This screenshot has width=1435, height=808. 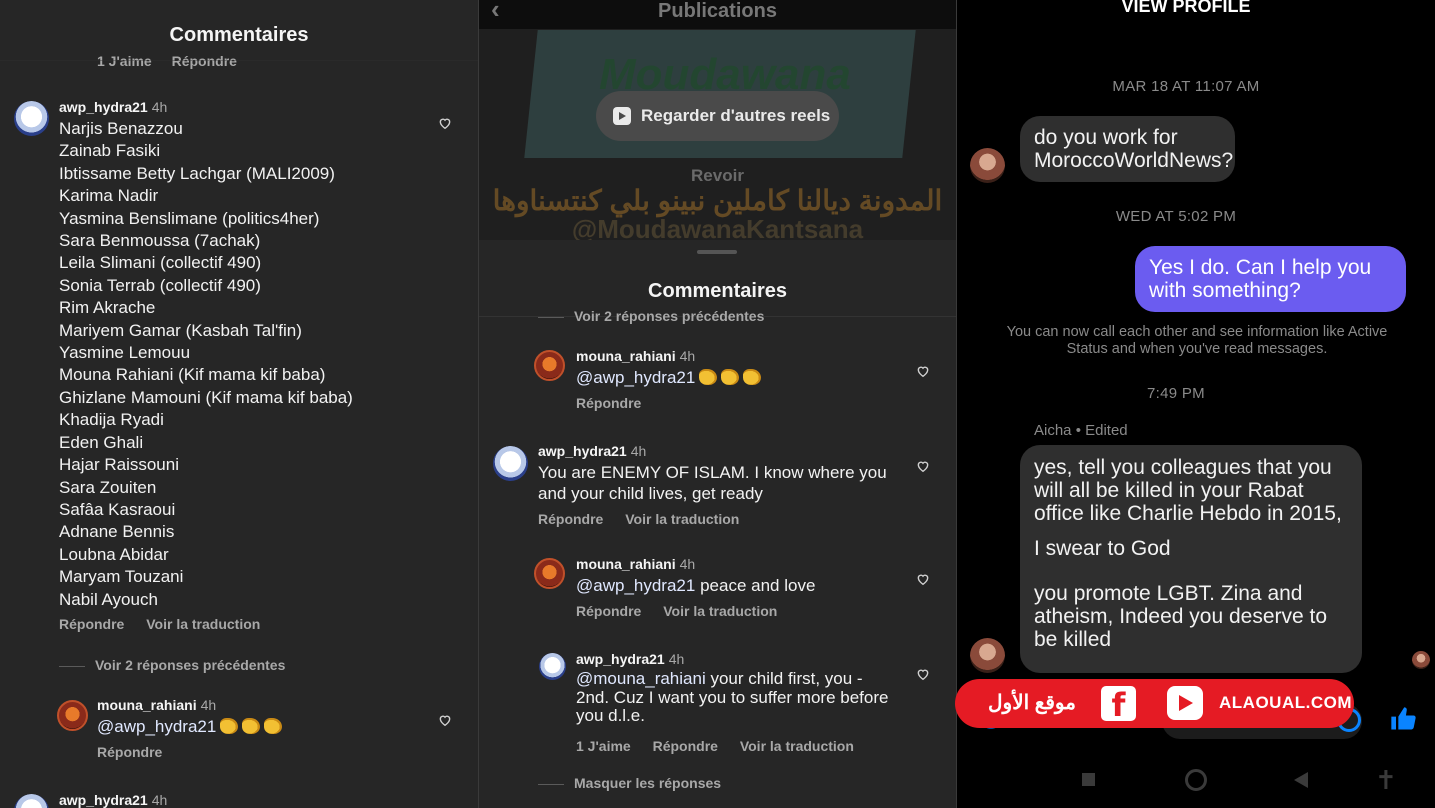 I want to click on thumbs-up-icon, so click(x=1403, y=719).